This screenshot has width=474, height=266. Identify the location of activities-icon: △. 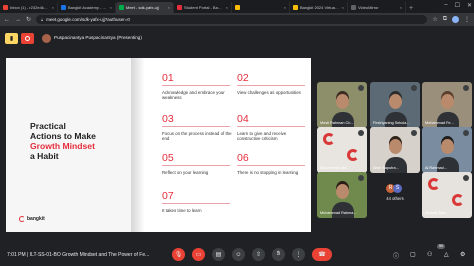
(446, 254).